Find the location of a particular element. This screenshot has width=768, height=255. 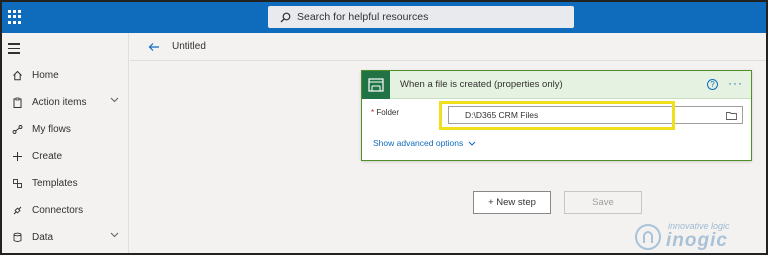

inogic-logo-icon is located at coordinates (648, 237).